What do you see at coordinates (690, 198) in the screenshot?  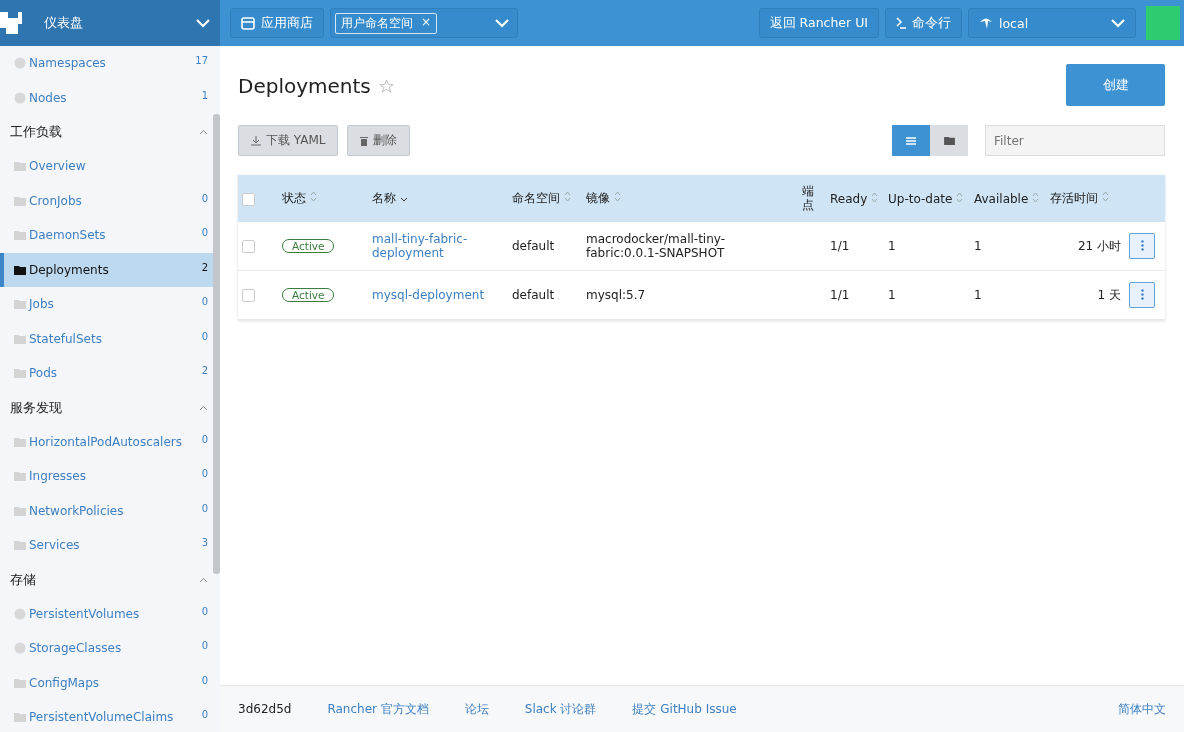 I see `column-header: 镜像` at bounding box center [690, 198].